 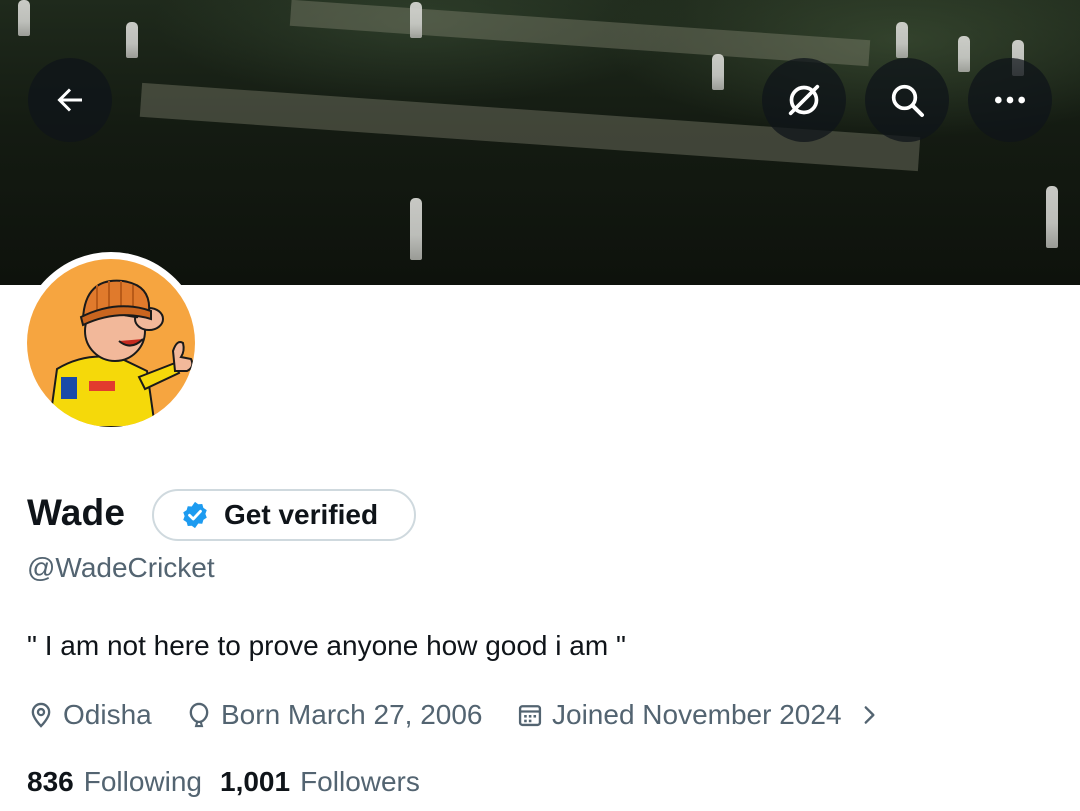 What do you see at coordinates (107, 714) in the screenshot?
I see `location-text: Odisha` at bounding box center [107, 714].